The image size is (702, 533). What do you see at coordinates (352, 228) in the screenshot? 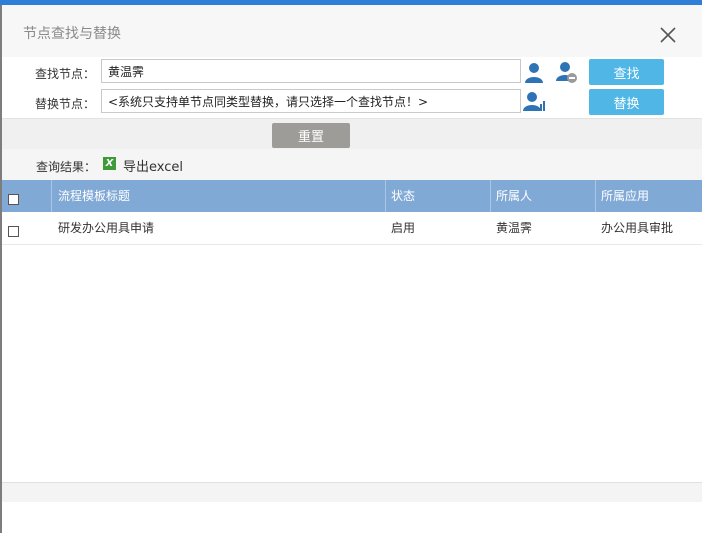
I see `table-row: 研发办公用具申请 启用 黄温霁 办公用具审批` at bounding box center [352, 228].